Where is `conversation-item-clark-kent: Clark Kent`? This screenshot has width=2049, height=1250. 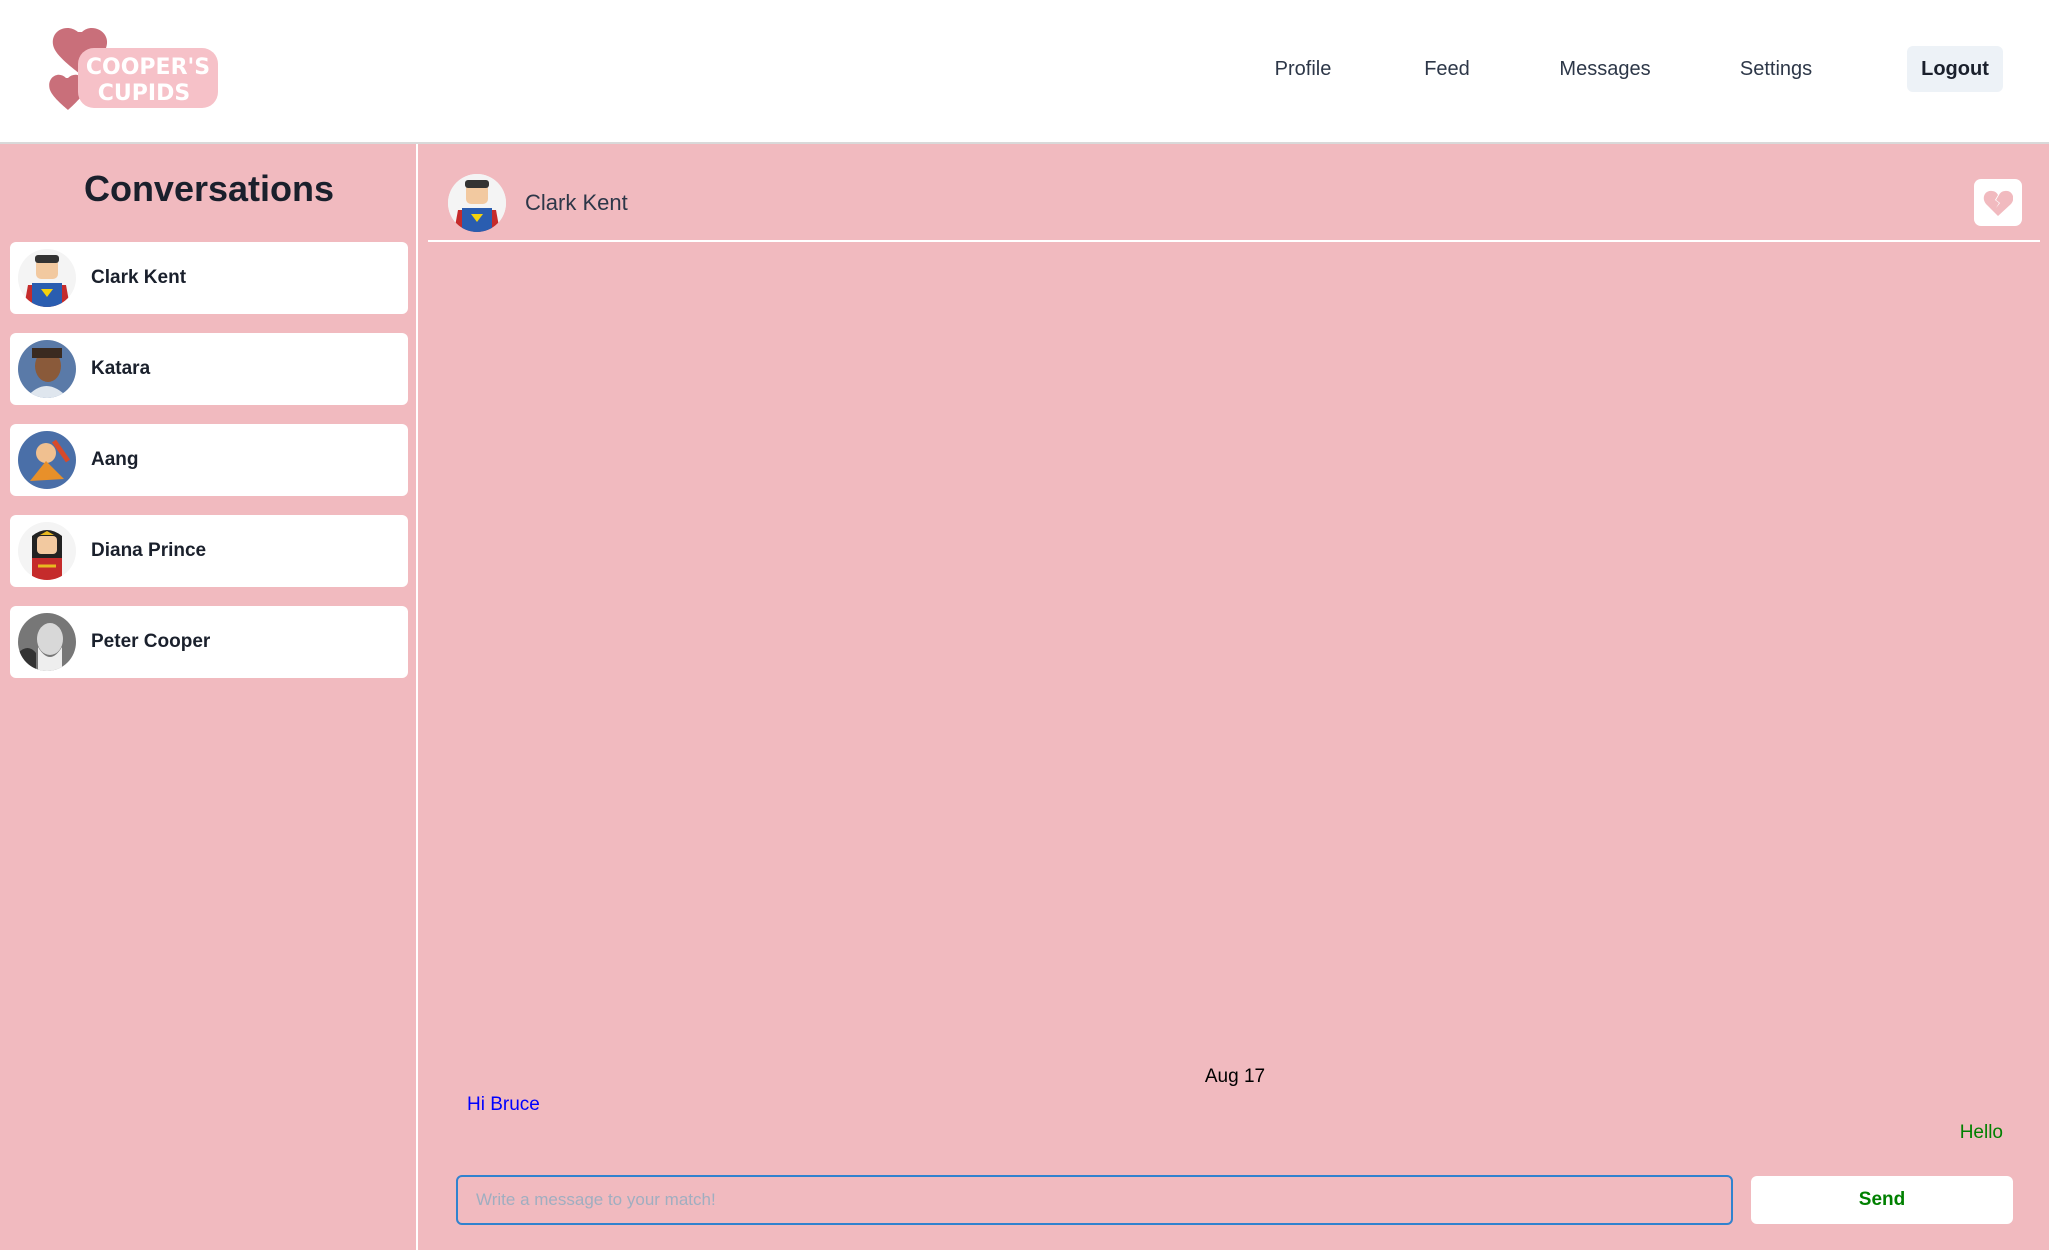 conversation-item-clark-kent: Clark Kent is located at coordinates (209, 278).